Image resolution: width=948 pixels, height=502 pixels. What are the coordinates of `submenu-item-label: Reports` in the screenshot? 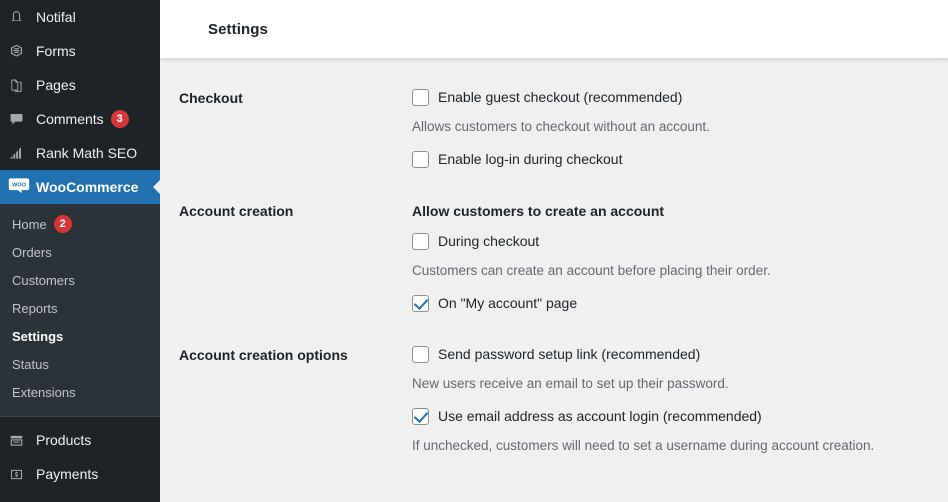 It's located at (35, 308).